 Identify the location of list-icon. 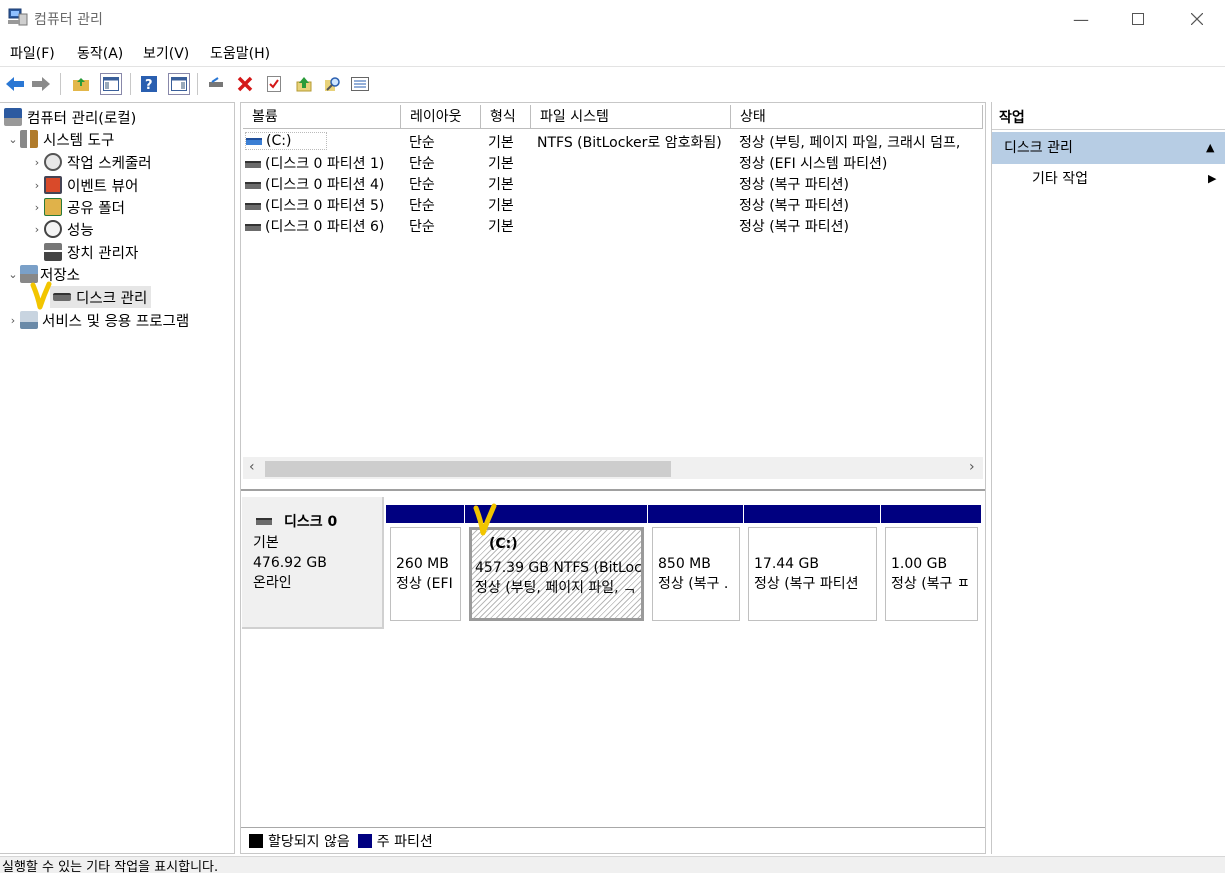
(360, 84).